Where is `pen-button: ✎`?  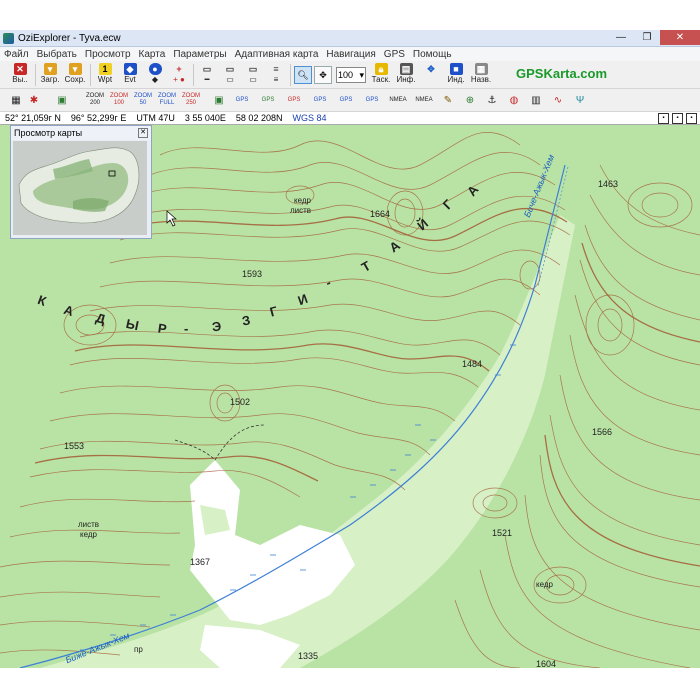 pen-button: ✎ is located at coordinates (448, 100).